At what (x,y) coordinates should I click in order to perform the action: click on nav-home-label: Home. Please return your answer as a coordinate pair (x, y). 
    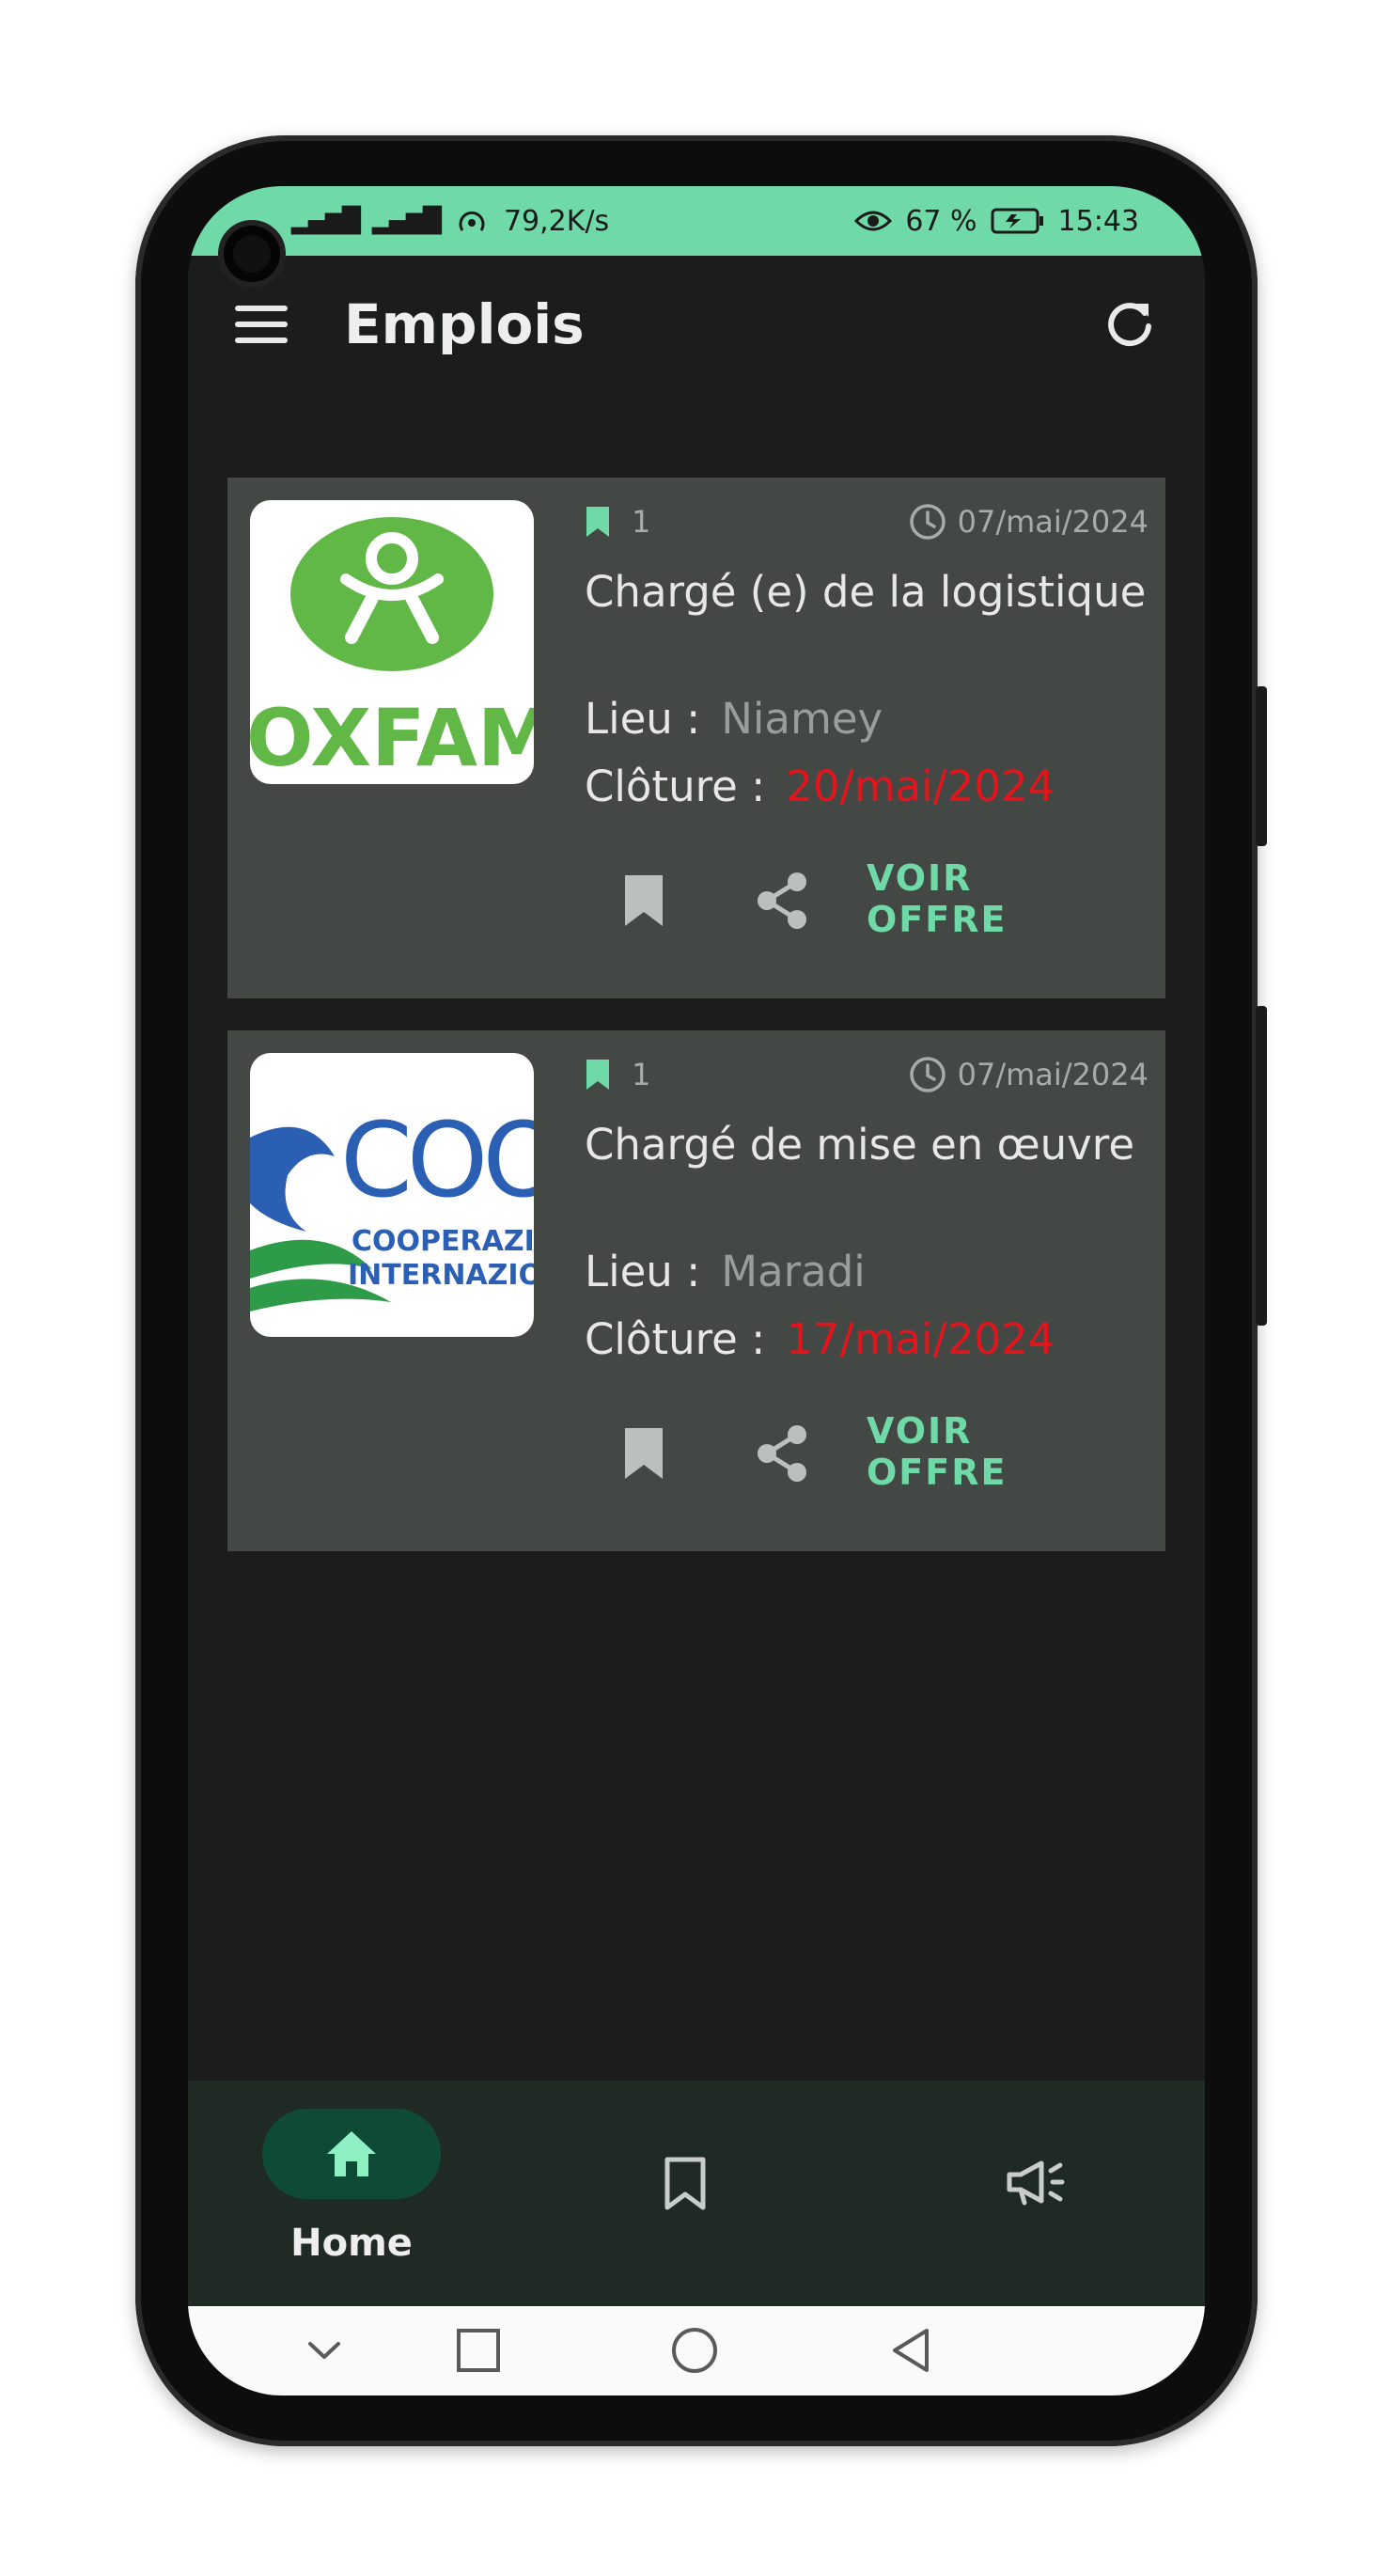
    Looking at the image, I should click on (352, 2243).